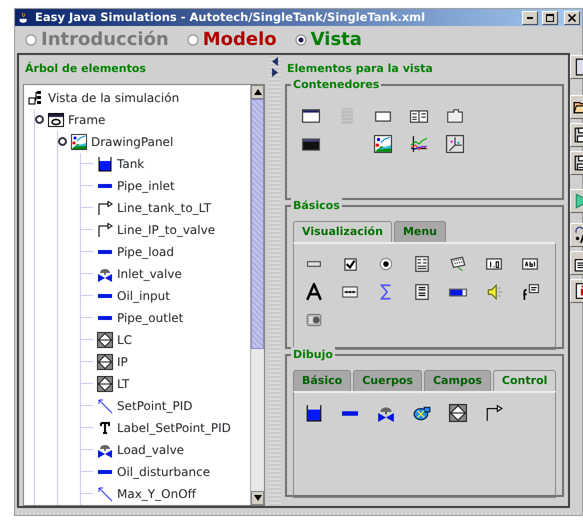 This screenshot has width=583, height=521. I want to click on tree-item: Tank, so click(130, 163).